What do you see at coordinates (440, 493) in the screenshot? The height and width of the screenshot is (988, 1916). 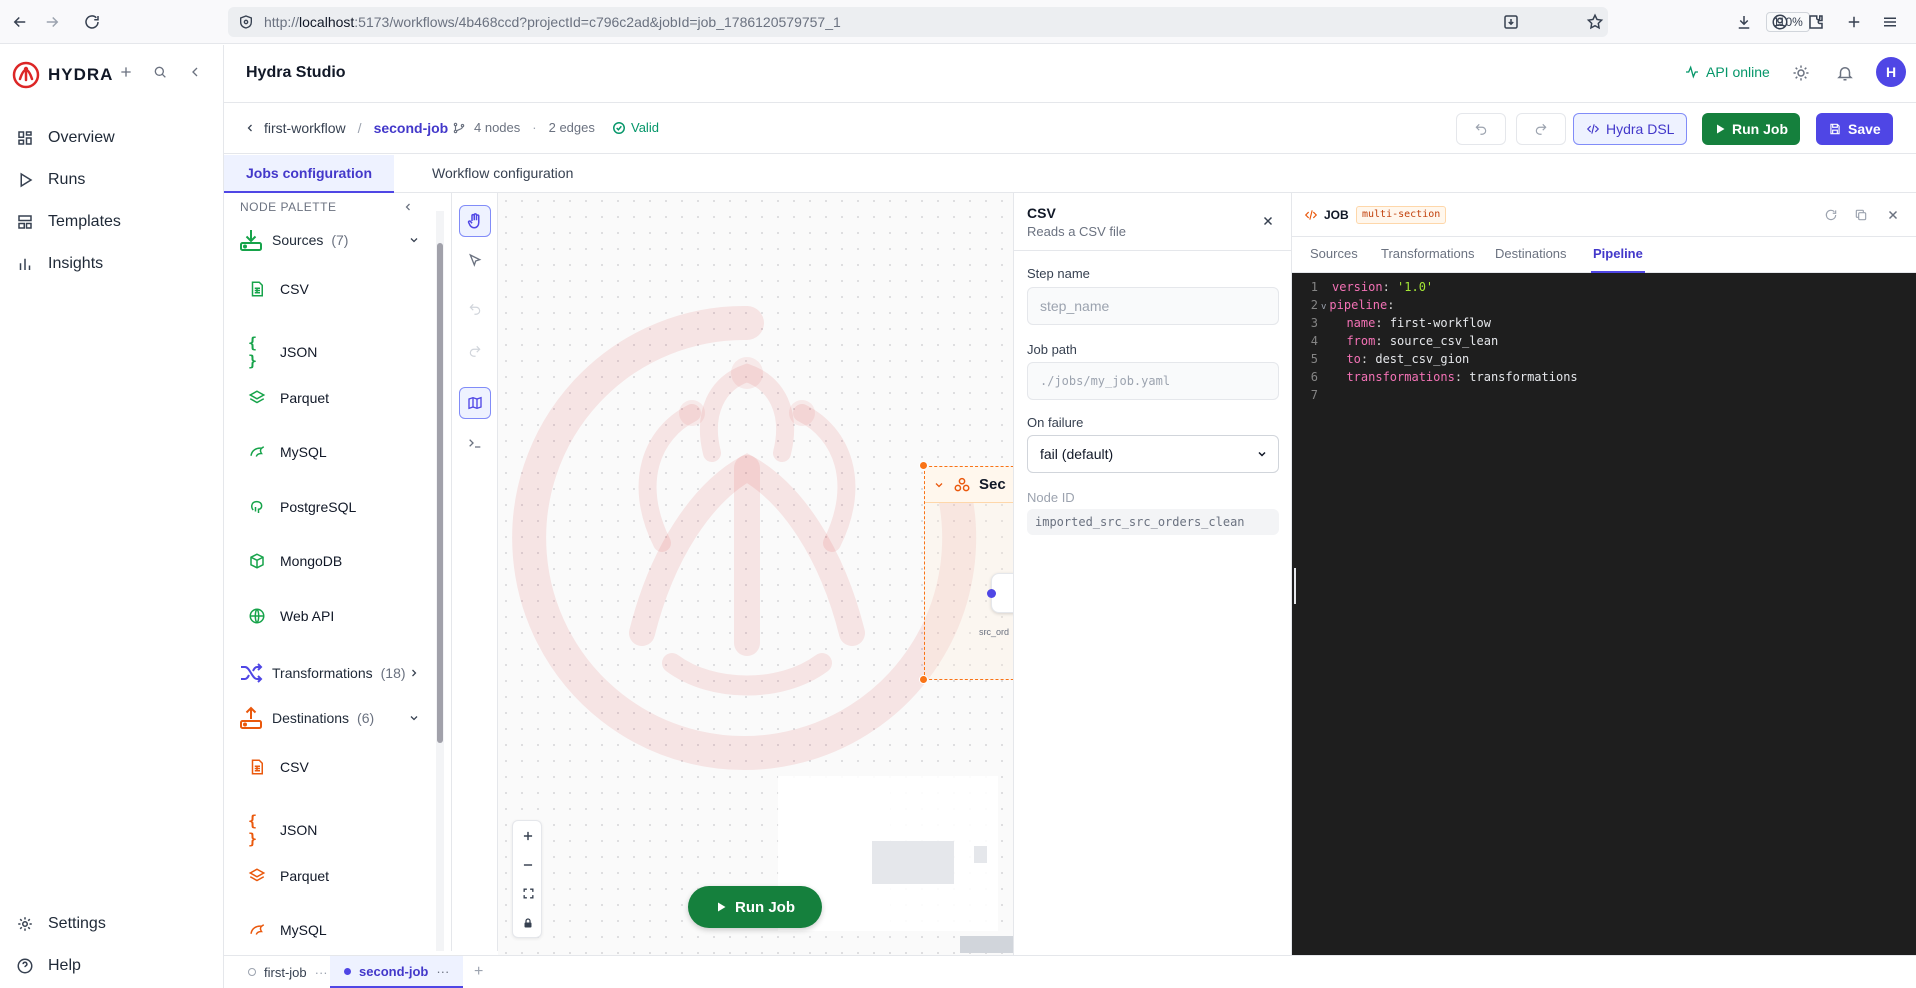 I see `palette-scrollbar-thumb` at bounding box center [440, 493].